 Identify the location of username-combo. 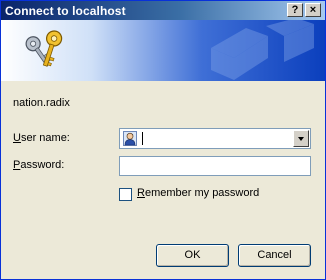
(215, 138).